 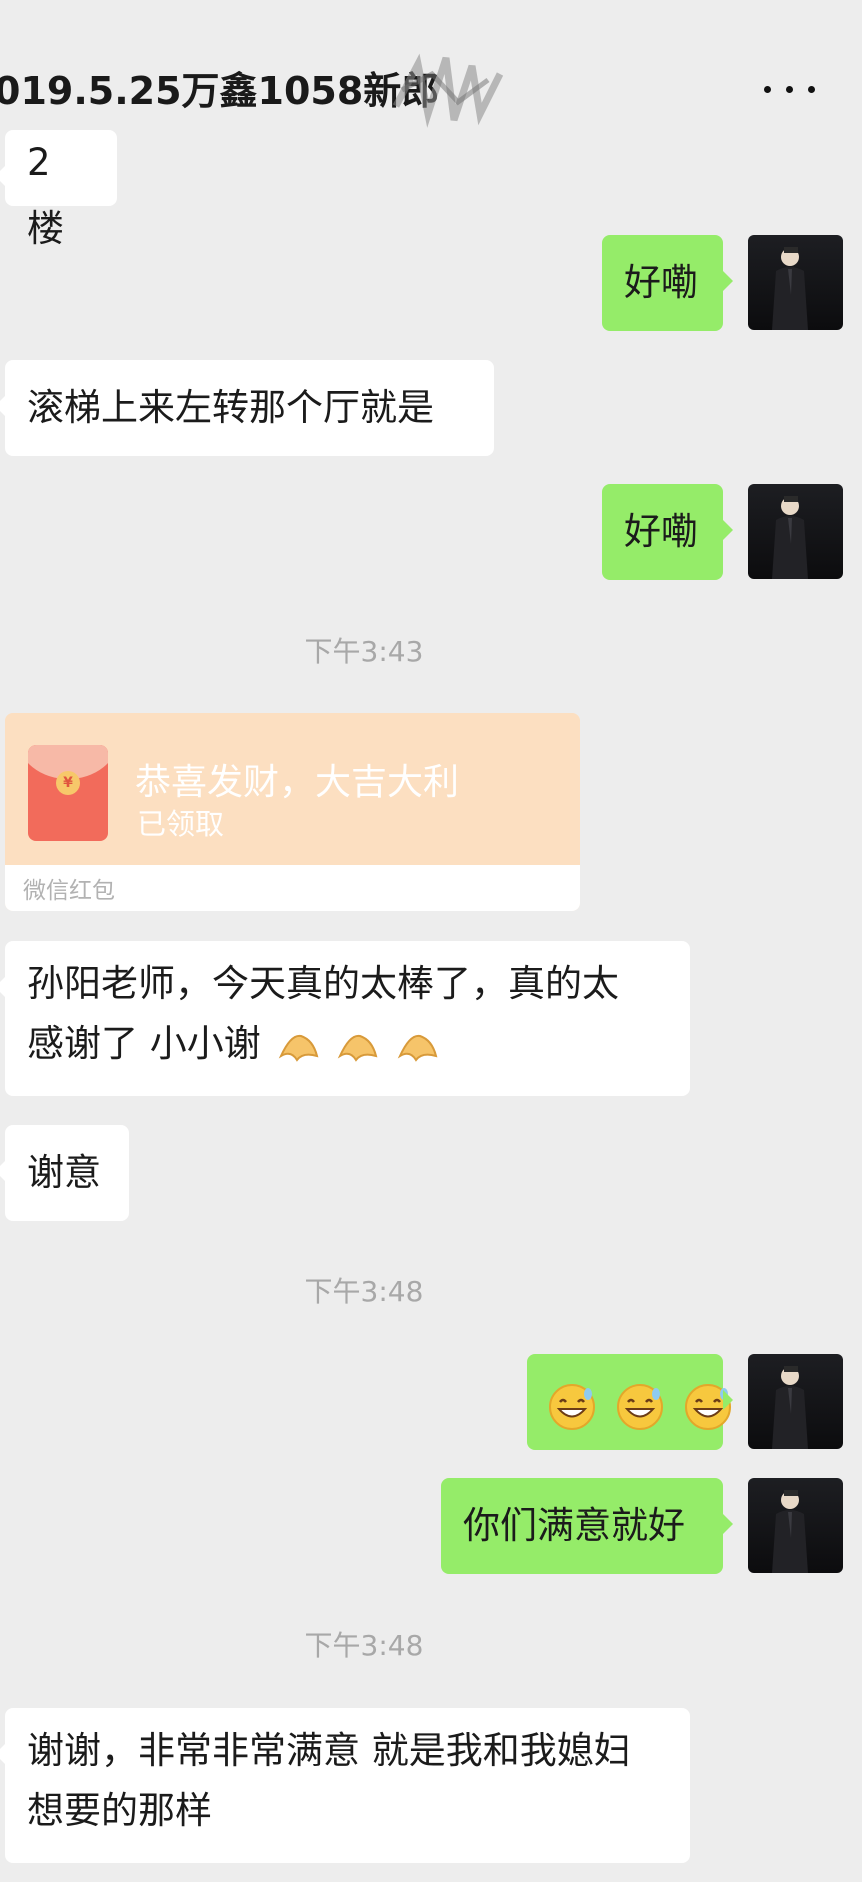 What do you see at coordinates (69, 891) in the screenshot?
I see `red-packet-label: 微信红包` at bounding box center [69, 891].